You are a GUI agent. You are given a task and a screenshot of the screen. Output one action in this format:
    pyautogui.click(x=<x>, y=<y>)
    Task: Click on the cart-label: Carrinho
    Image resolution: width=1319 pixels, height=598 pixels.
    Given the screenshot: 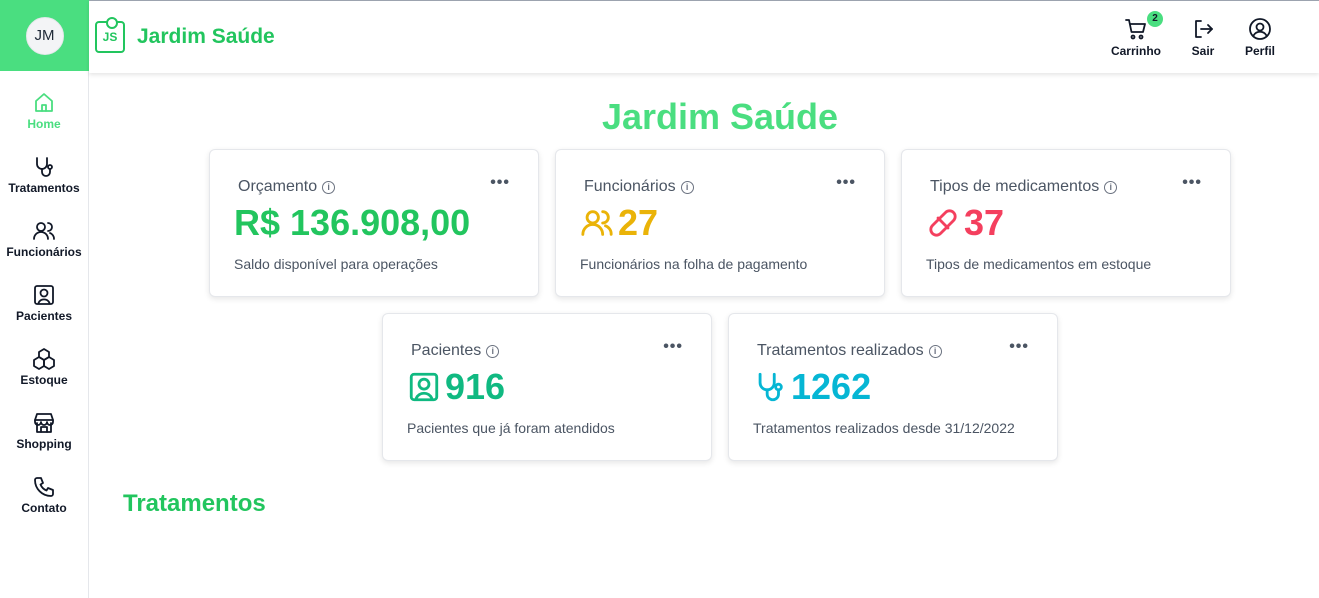 What is the action you would take?
    pyautogui.click(x=1135, y=50)
    